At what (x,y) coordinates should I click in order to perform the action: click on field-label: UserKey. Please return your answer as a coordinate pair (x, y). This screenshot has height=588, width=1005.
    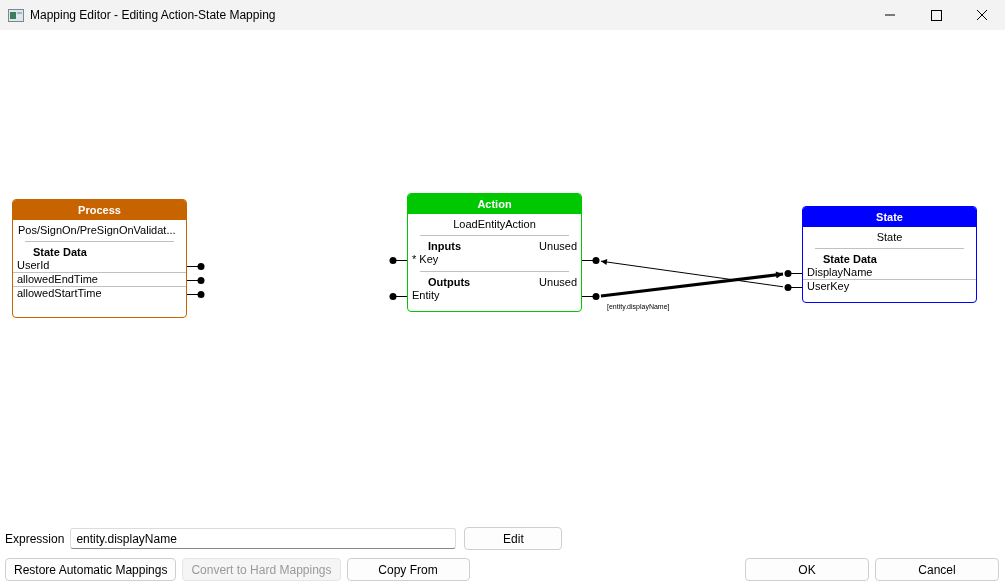
    Looking at the image, I should click on (828, 286).